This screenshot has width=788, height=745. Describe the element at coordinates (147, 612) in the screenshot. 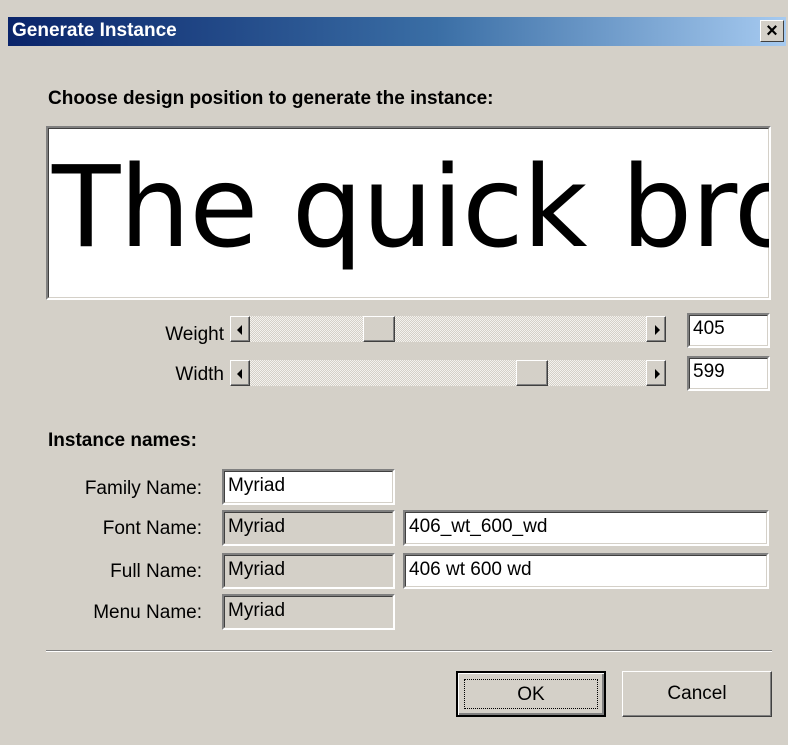

I see `menu-name-label: Menu Name:` at that location.